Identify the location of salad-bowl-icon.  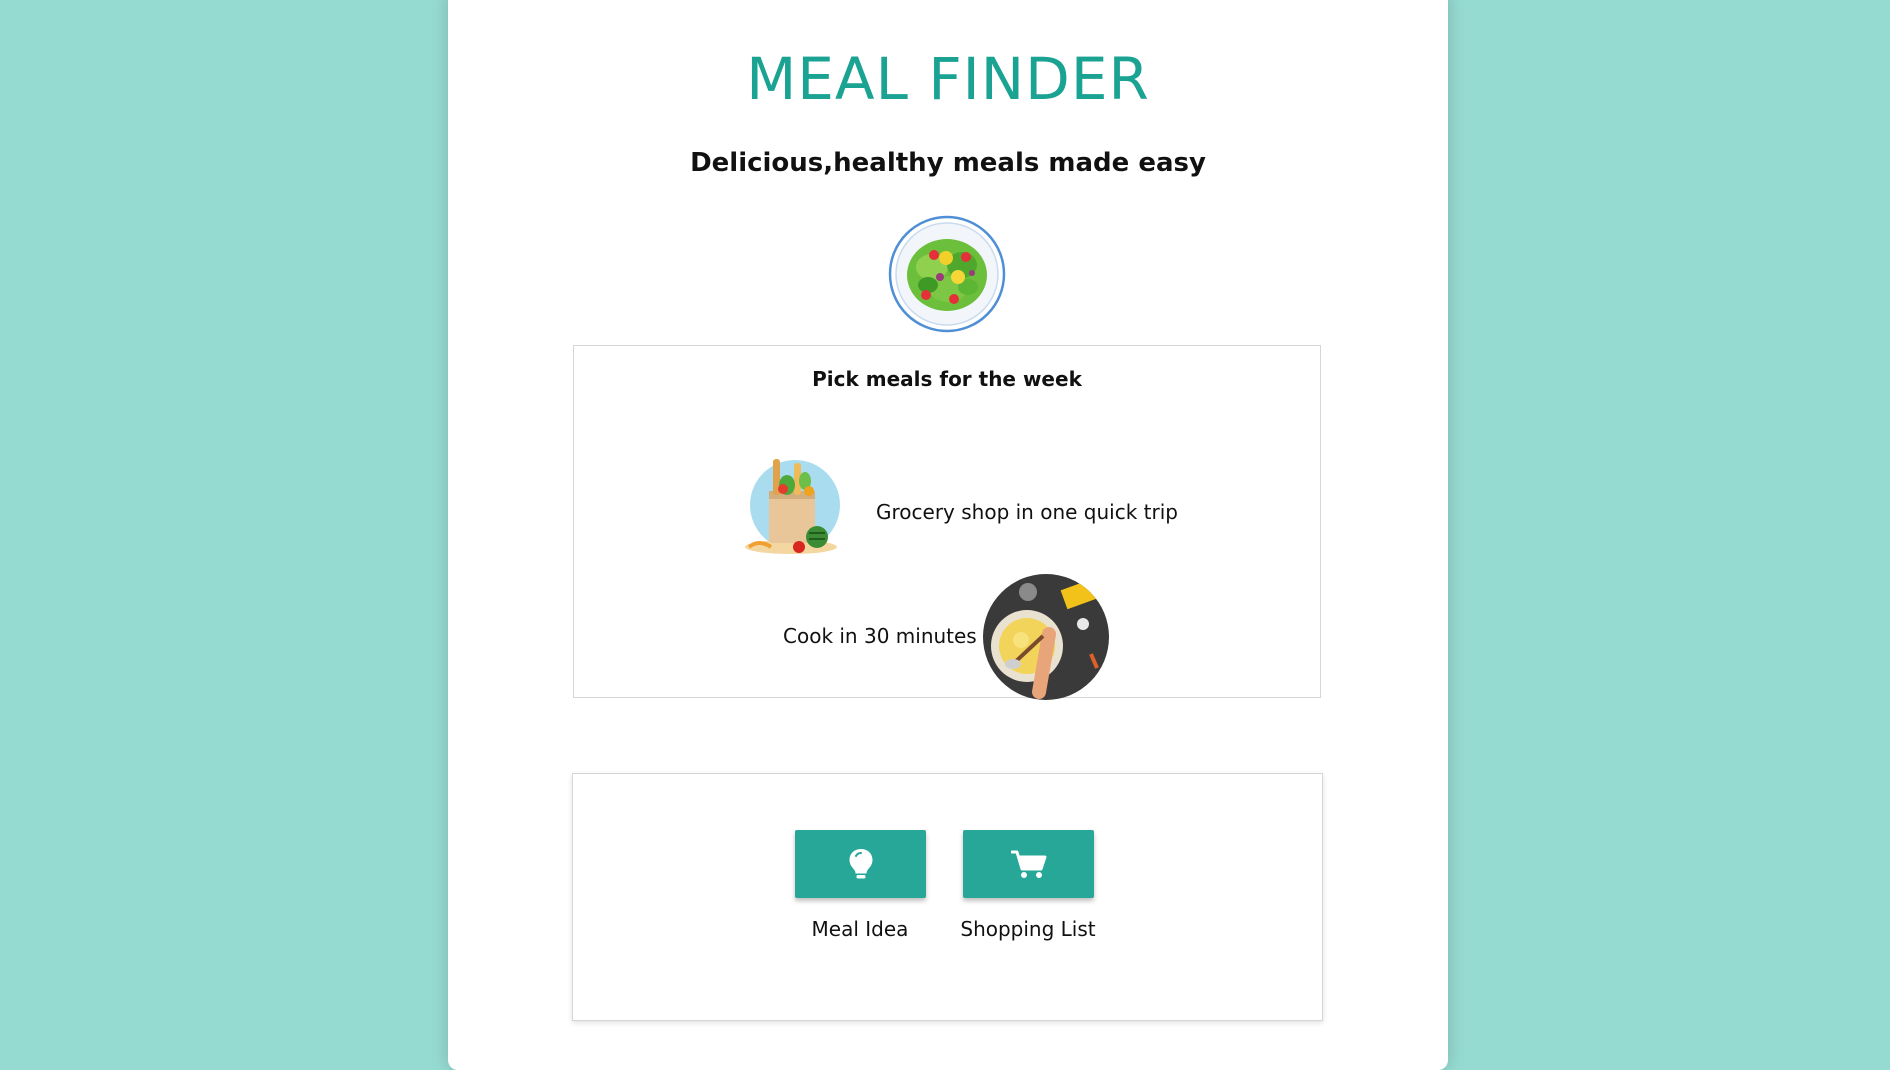
(947, 274).